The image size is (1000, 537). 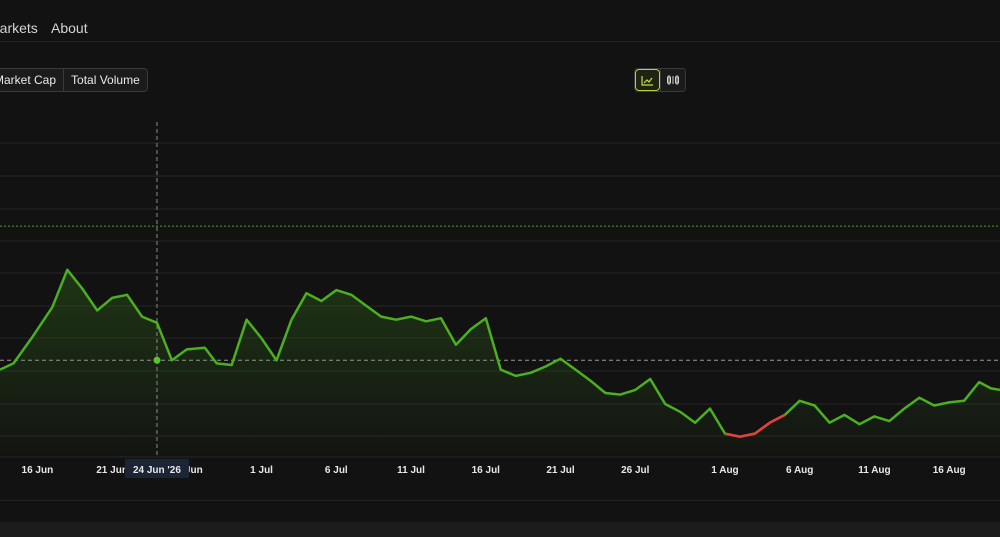 What do you see at coordinates (157, 360) in the screenshot?
I see `crosshair-point` at bounding box center [157, 360].